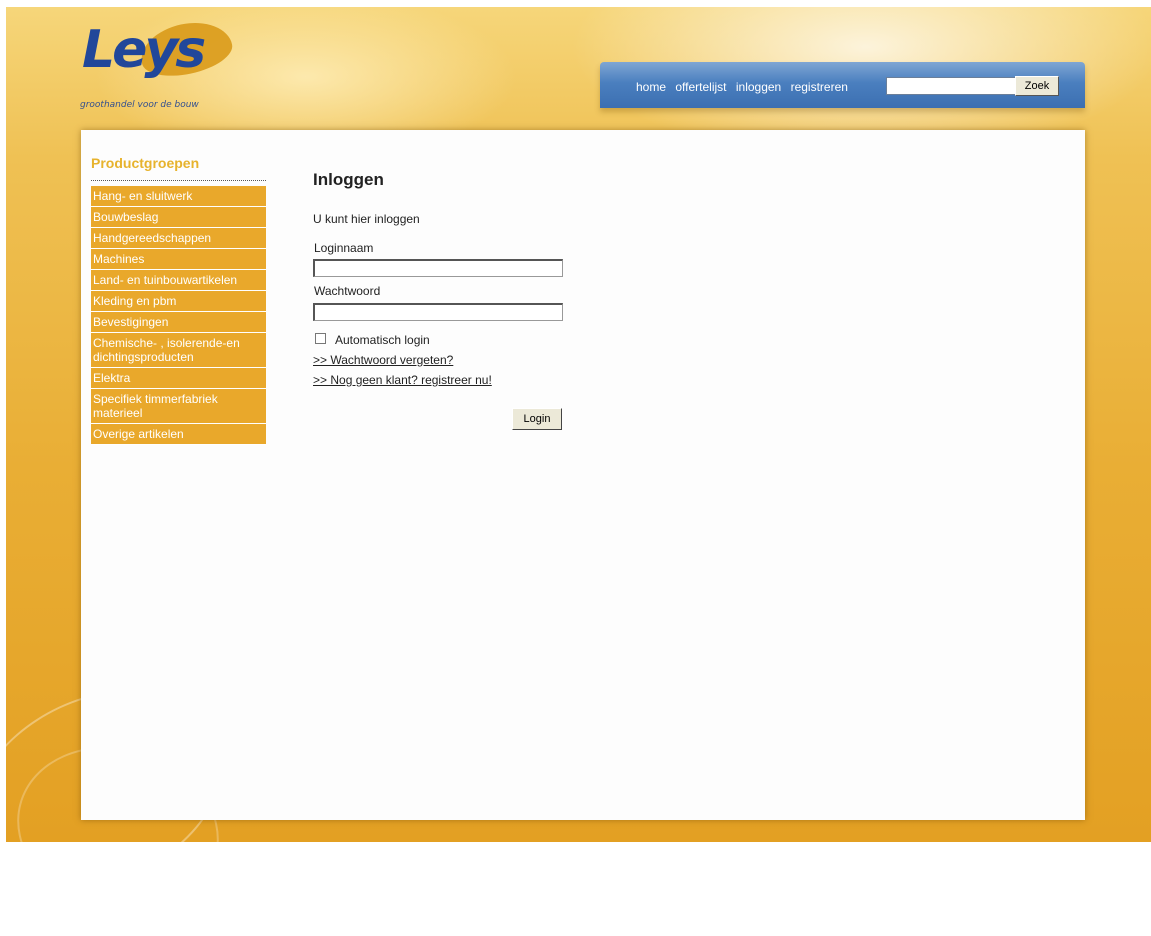 Image resolution: width=1151 pixels, height=936 pixels. Describe the element at coordinates (145, 163) in the screenshot. I see `sidebar-title: Productgroepen` at that location.